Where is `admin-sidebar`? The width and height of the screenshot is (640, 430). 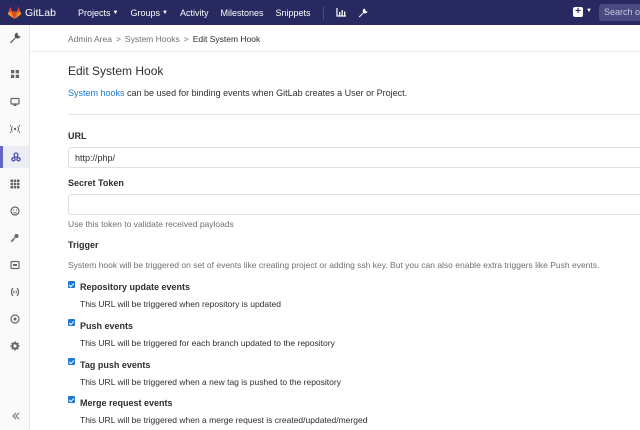
admin-sidebar is located at coordinates (15, 227).